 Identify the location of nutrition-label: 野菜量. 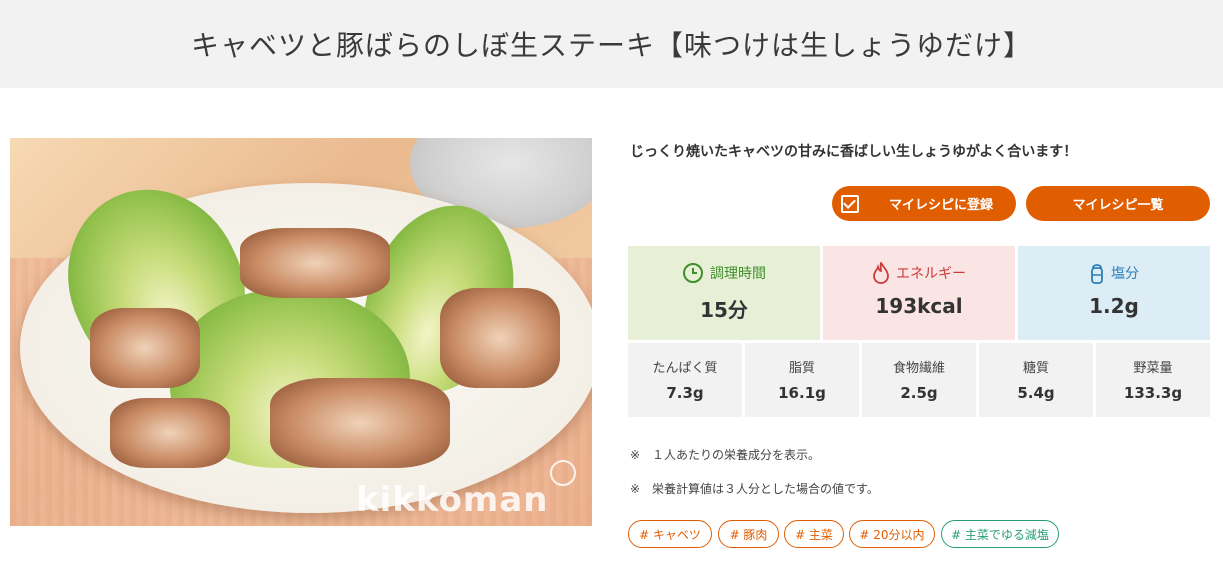
(1153, 368).